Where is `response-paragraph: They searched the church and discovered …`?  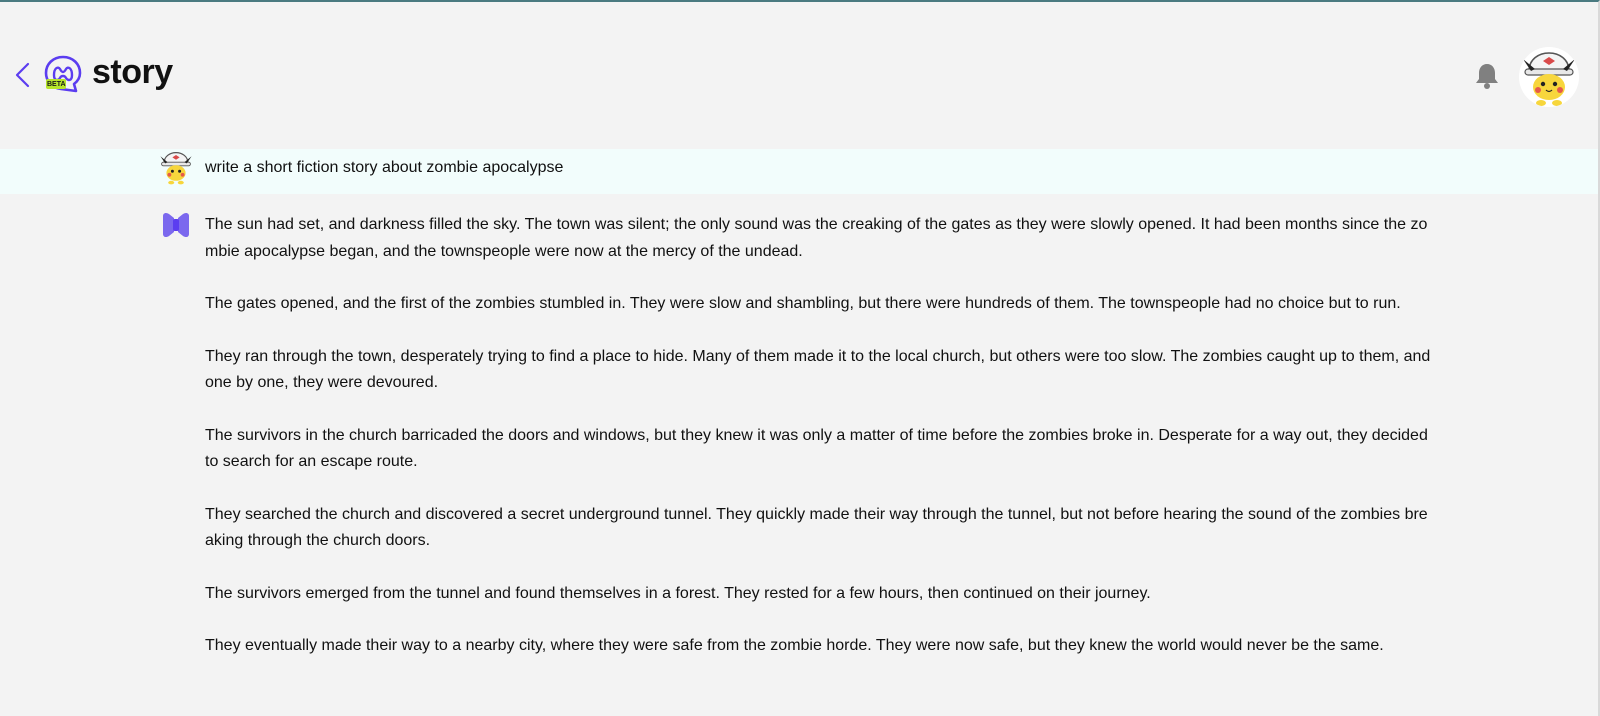 response-paragraph: They searched the church and discovered … is located at coordinates (816, 527).